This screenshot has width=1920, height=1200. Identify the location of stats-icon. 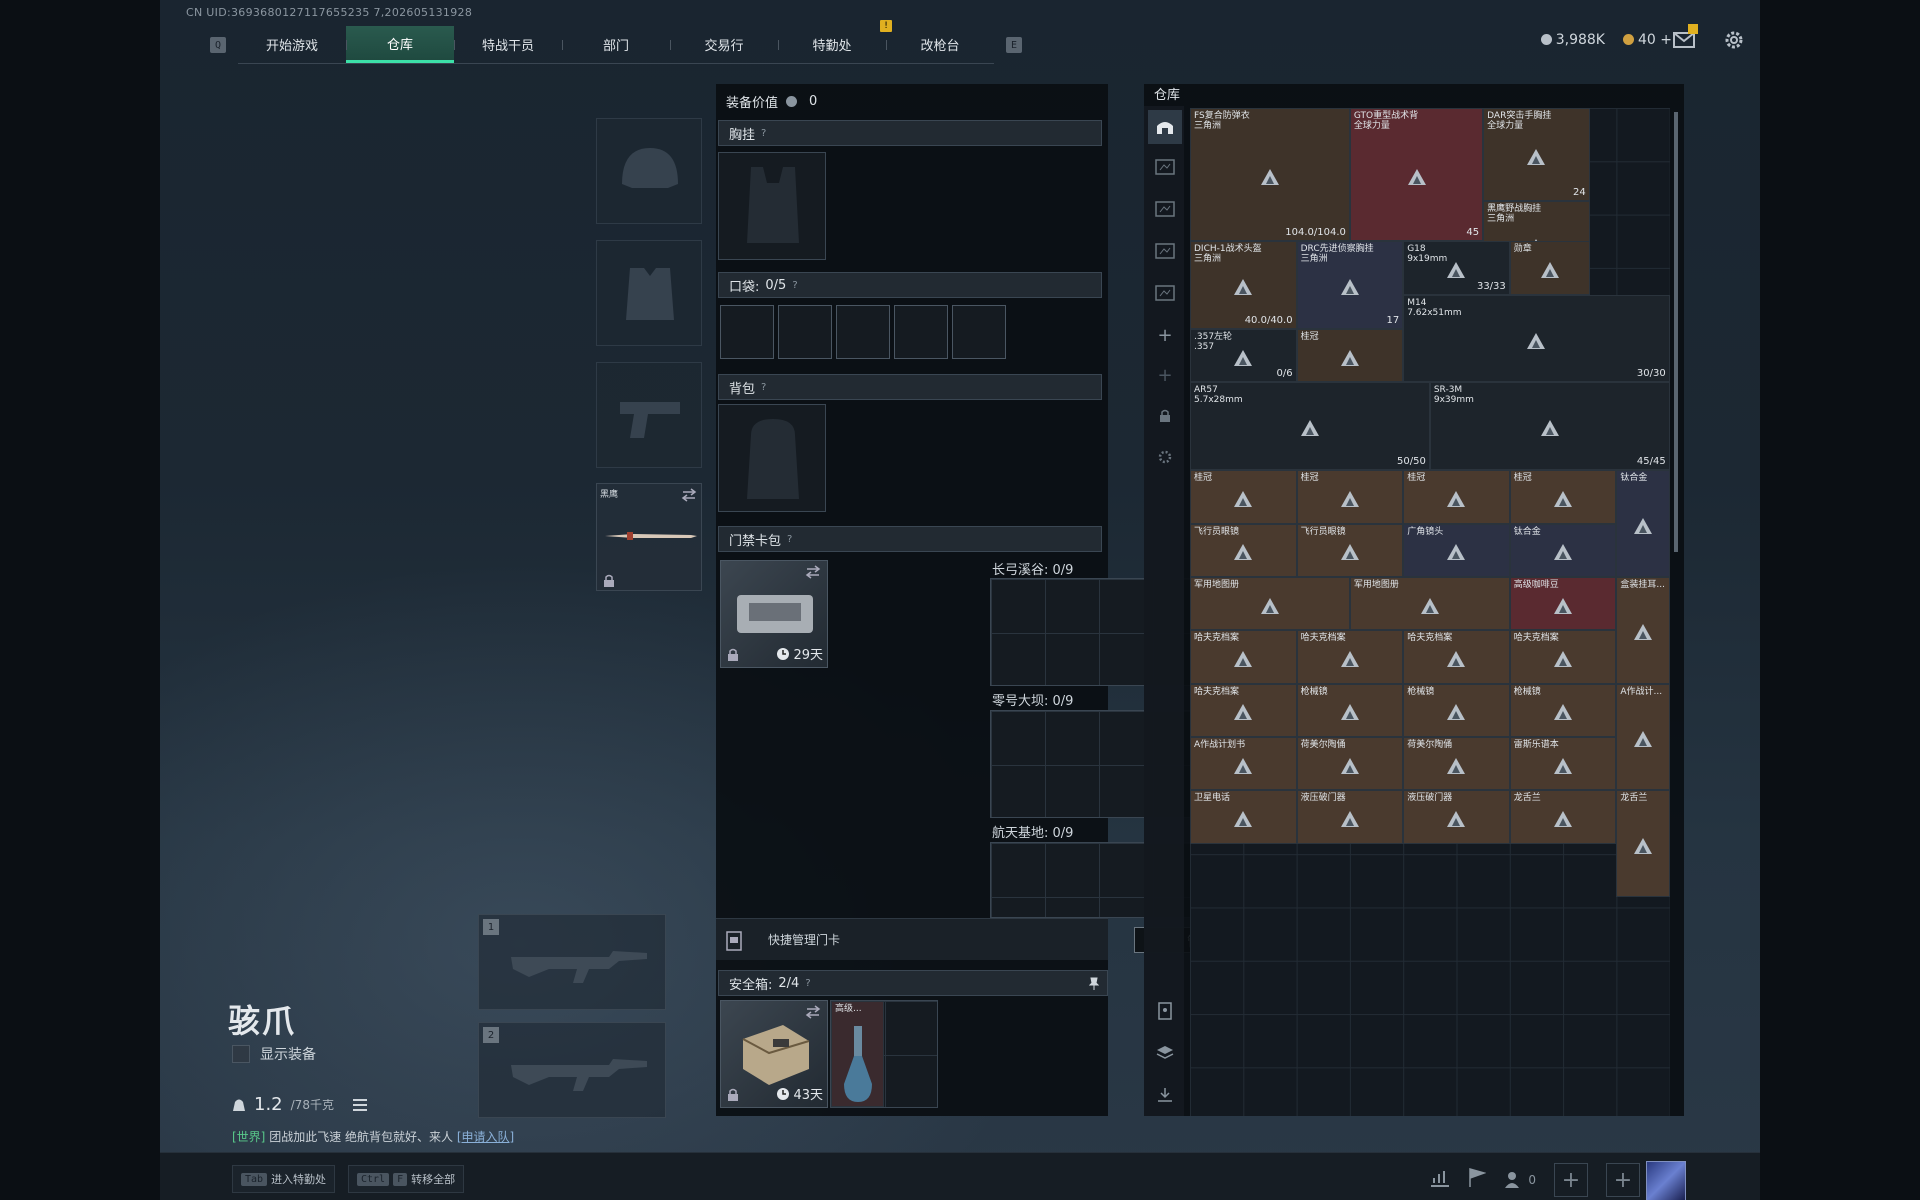
(1440, 1180).